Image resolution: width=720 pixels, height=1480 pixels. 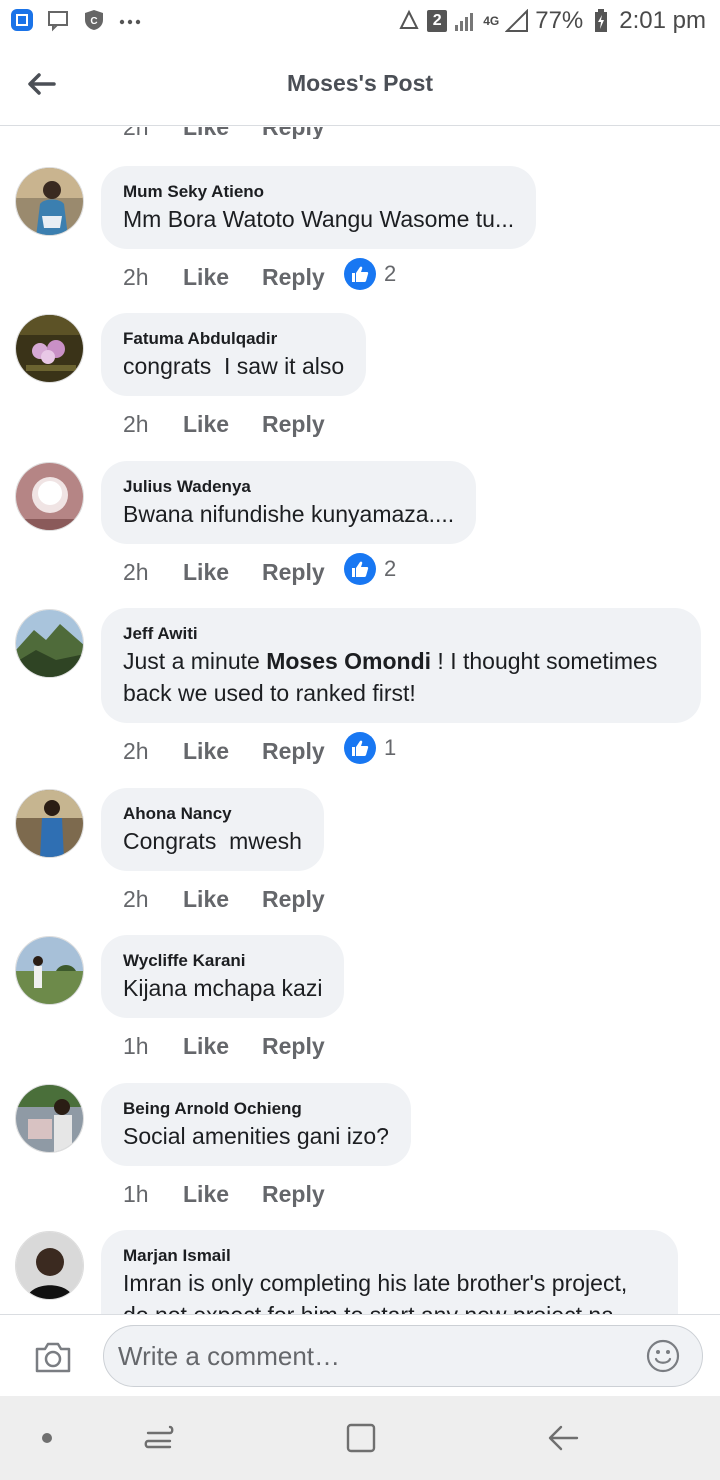 I want to click on comment-actions-partial: 2h Like Reply, so click(x=233, y=133).